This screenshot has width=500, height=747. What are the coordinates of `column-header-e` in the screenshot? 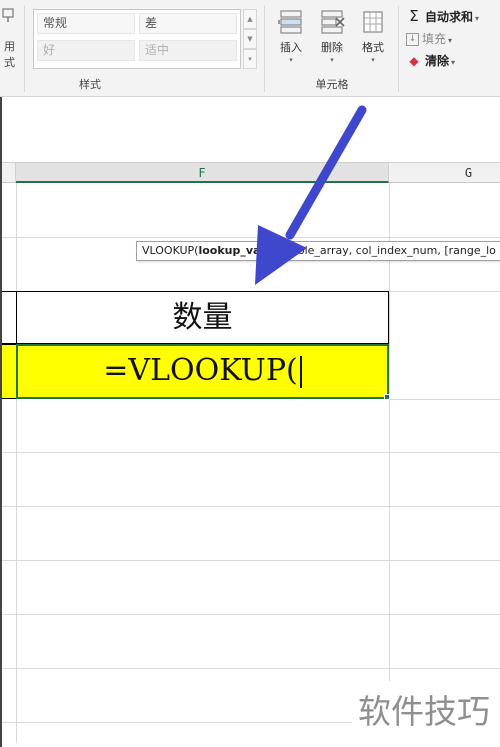 It's located at (9, 173).